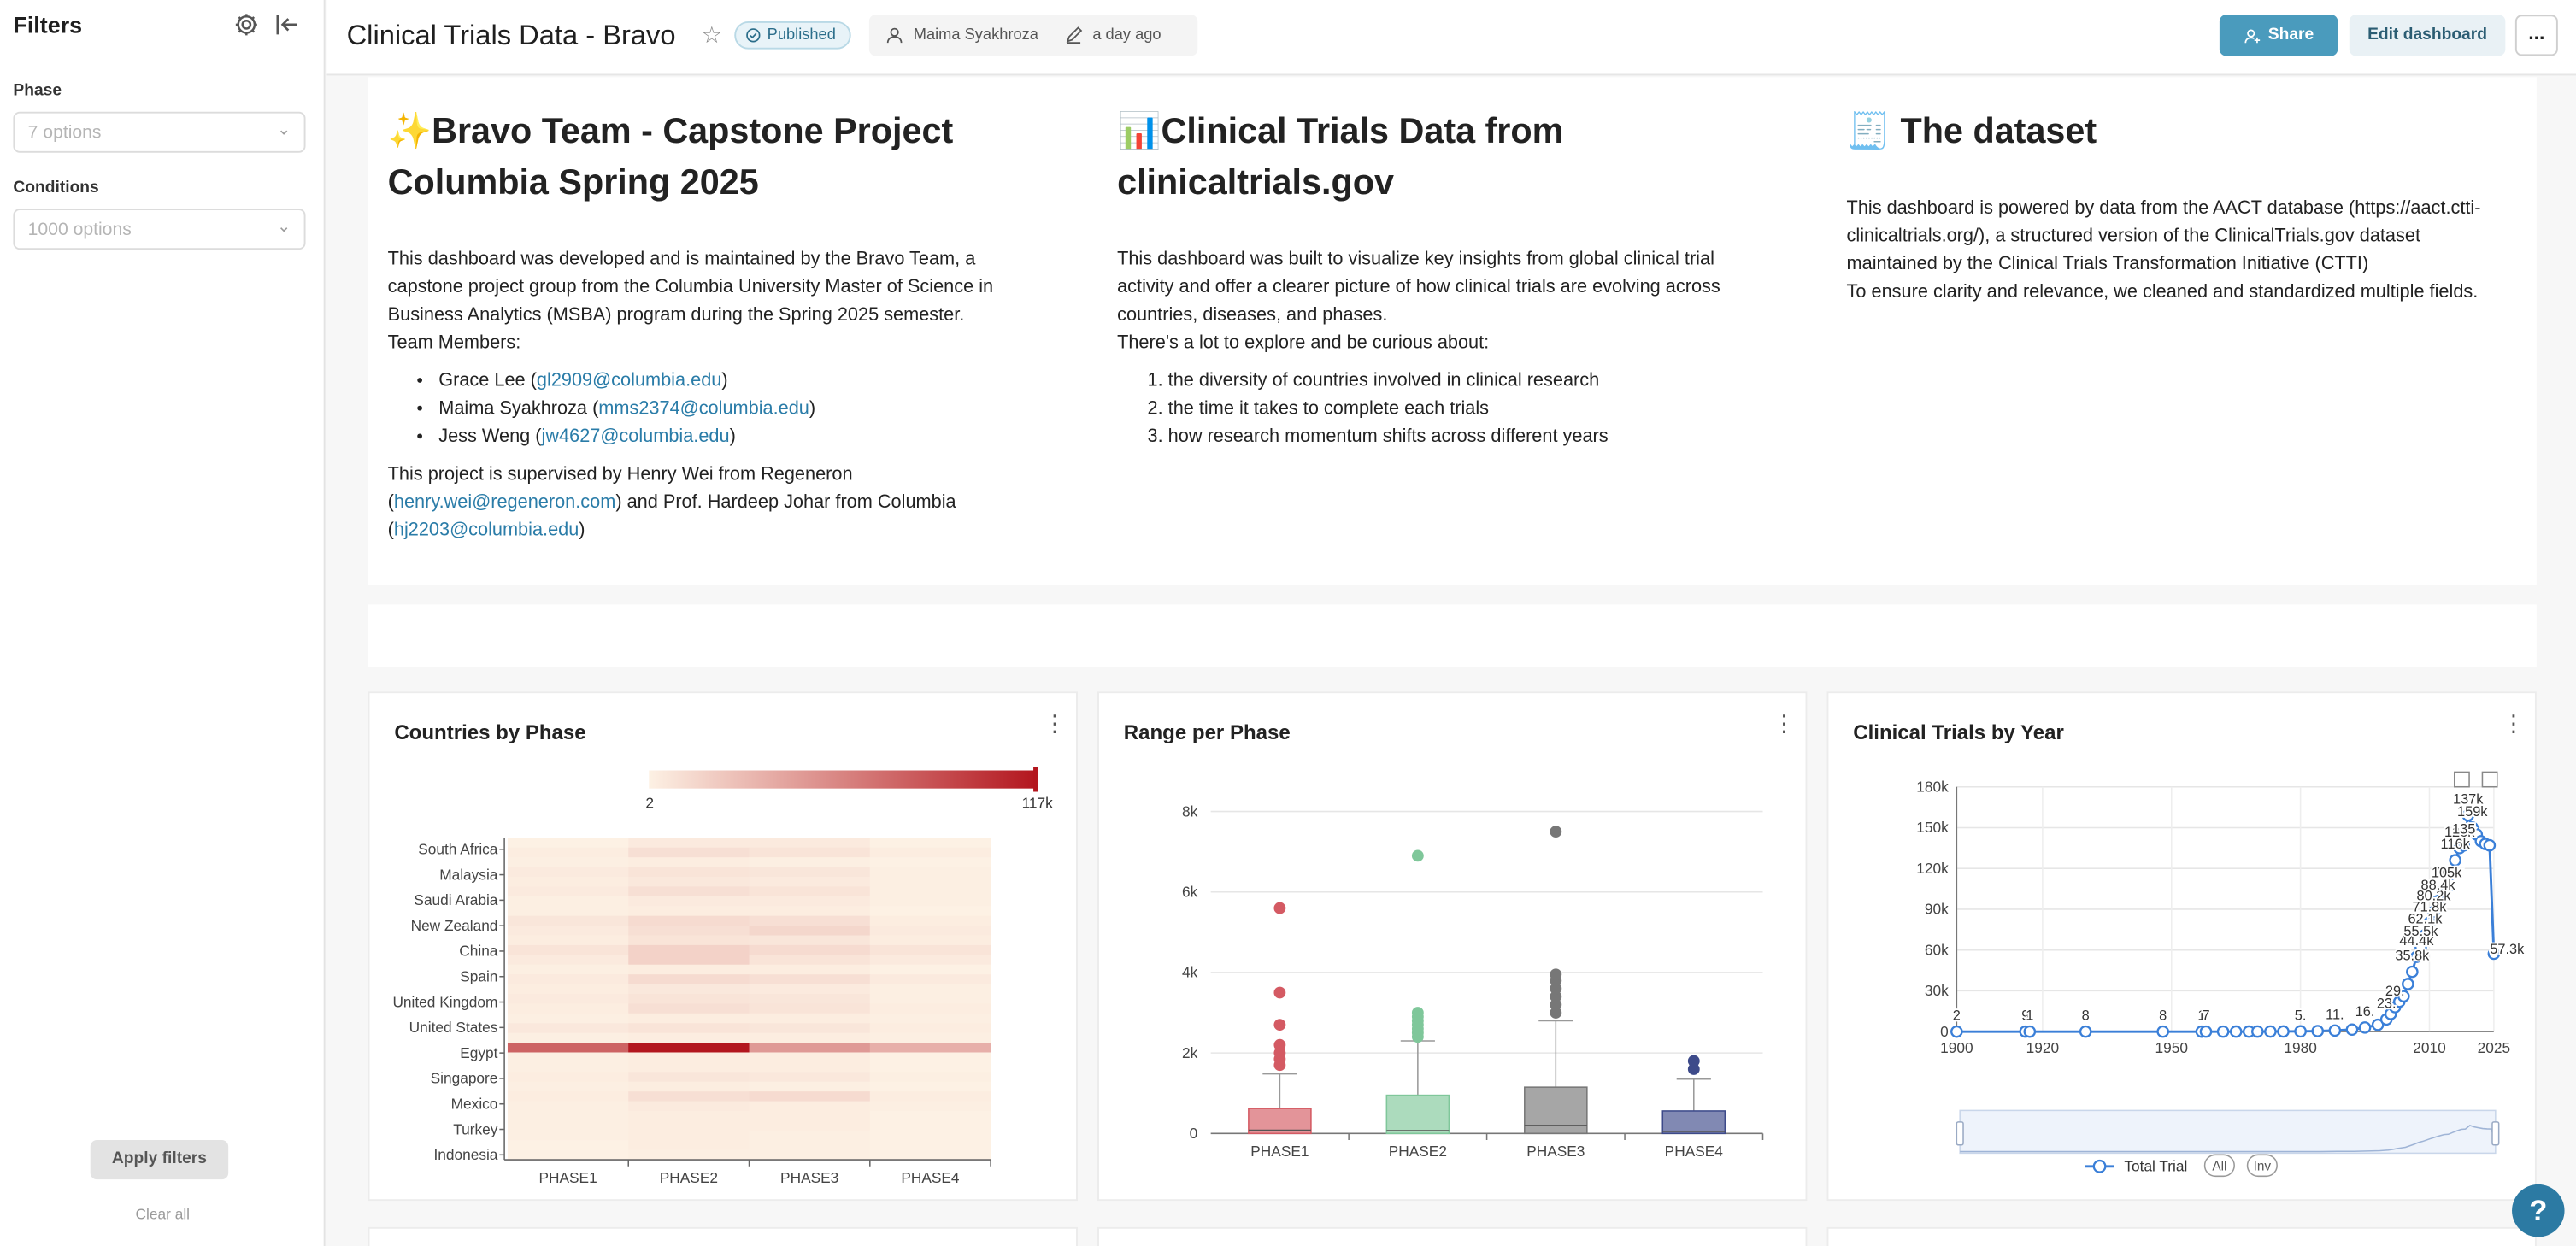 This screenshot has height=1246, width=2576. Describe the element at coordinates (843, 780) in the screenshot. I see `color-scale-bar` at that location.